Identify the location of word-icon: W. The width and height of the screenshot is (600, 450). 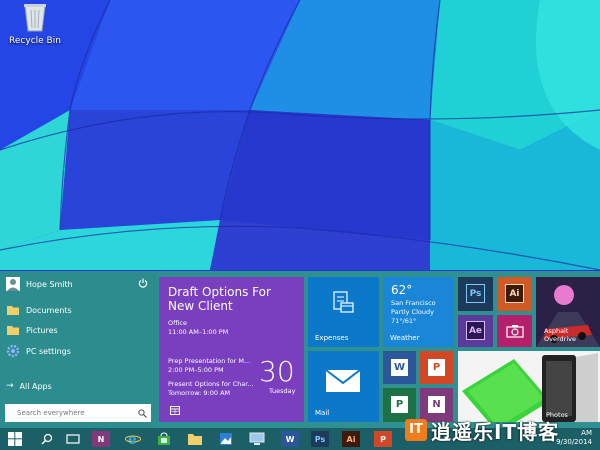
(399, 367).